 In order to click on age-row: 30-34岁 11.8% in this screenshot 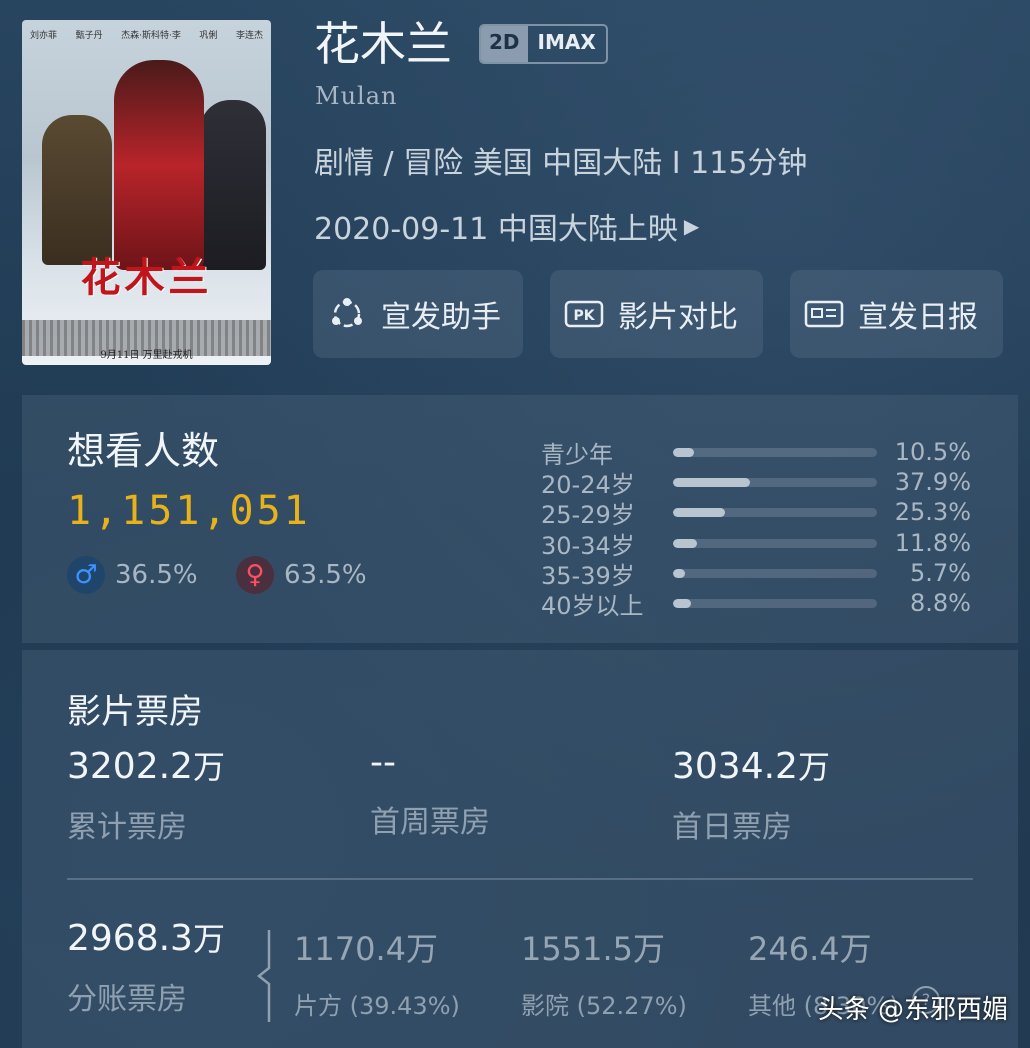, I will do `click(756, 544)`.